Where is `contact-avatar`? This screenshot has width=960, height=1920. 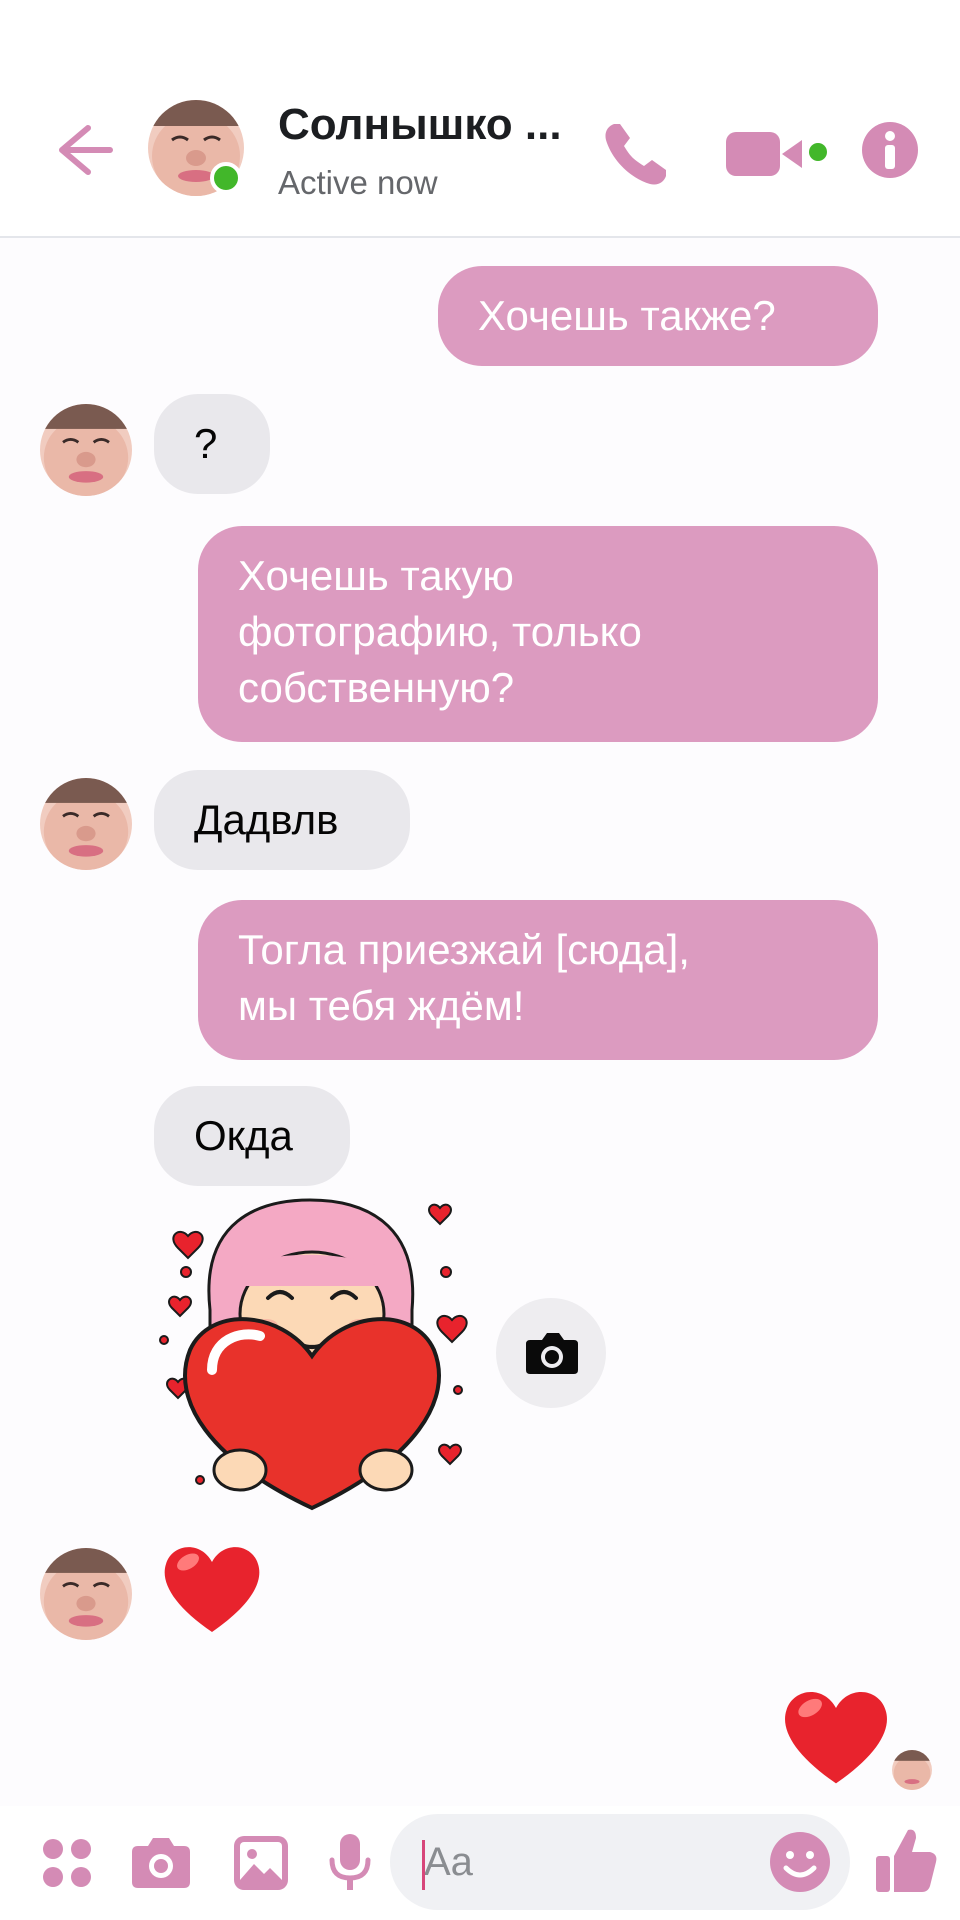
contact-avatar is located at coordinates (196, 148).